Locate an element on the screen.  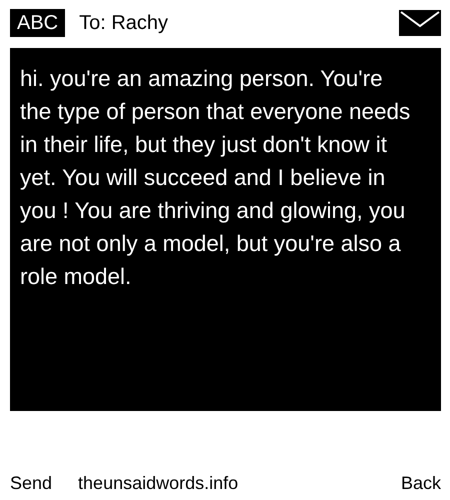
envelope-icon is located at coordinates (420, 23).